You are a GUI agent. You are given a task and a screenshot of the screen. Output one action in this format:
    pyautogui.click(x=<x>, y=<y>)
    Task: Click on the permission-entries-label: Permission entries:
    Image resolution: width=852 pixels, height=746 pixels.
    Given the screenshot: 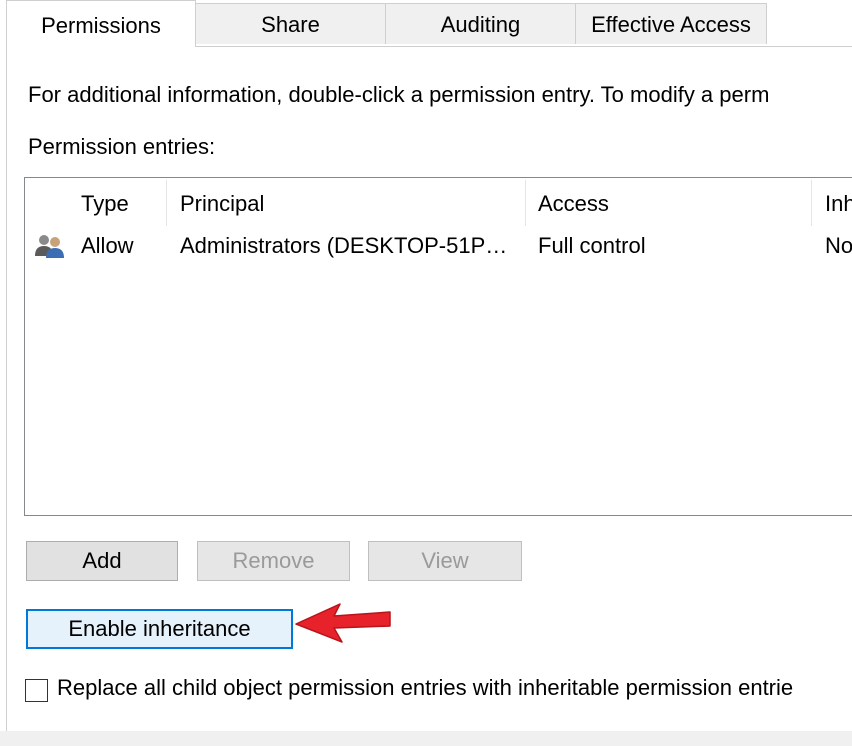 What is the action you would take?
    pyautogui.click(x=122, y=146)
    